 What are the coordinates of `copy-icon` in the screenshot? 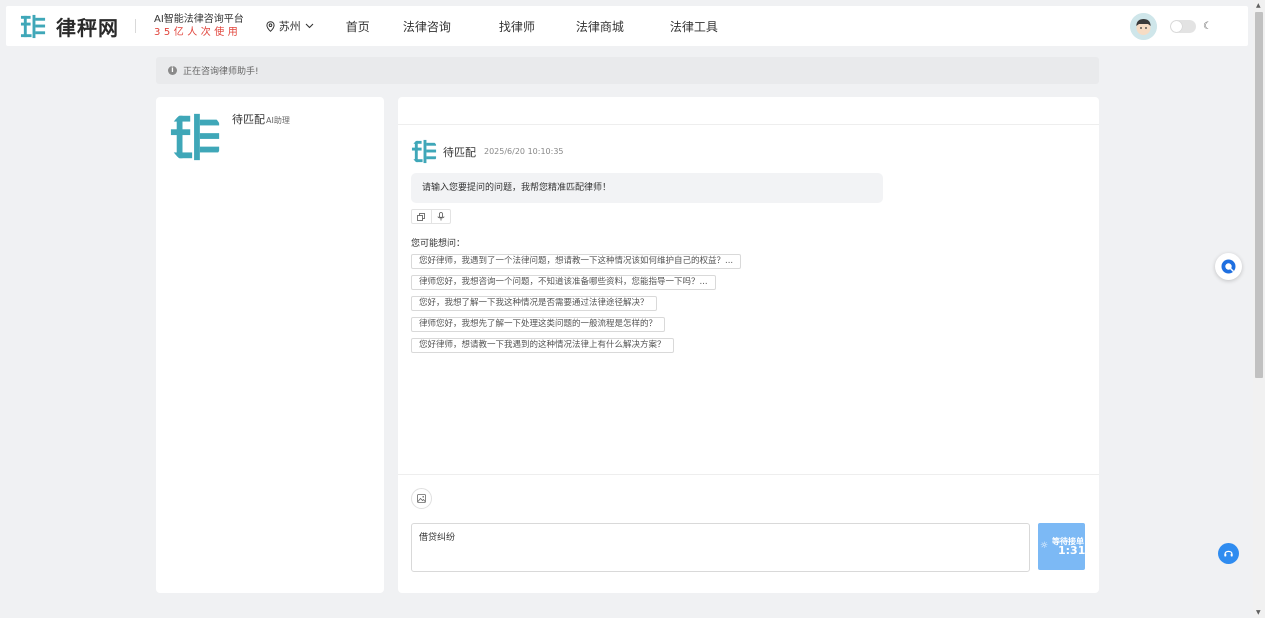 It's located at (421, 216).